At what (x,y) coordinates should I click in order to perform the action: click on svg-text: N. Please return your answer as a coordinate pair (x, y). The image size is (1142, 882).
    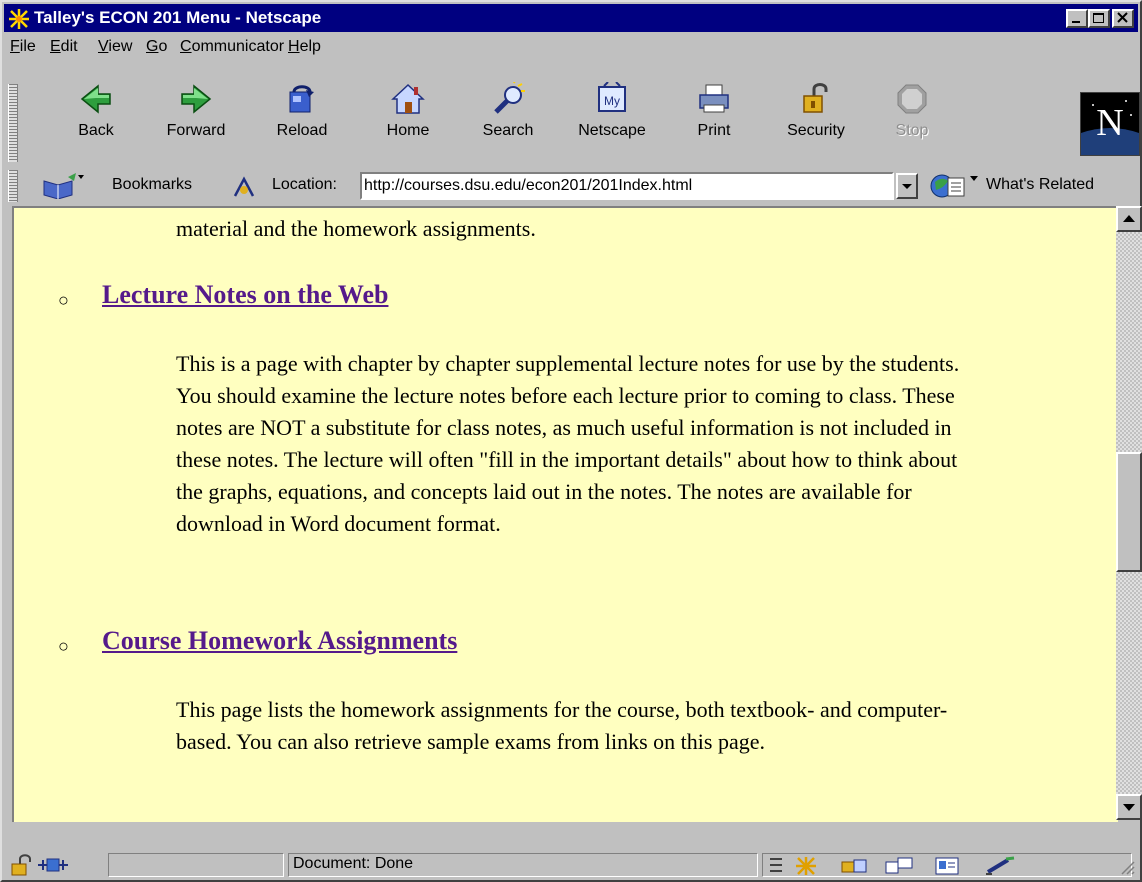
    Looking at the image, I should click on (1109, 123).